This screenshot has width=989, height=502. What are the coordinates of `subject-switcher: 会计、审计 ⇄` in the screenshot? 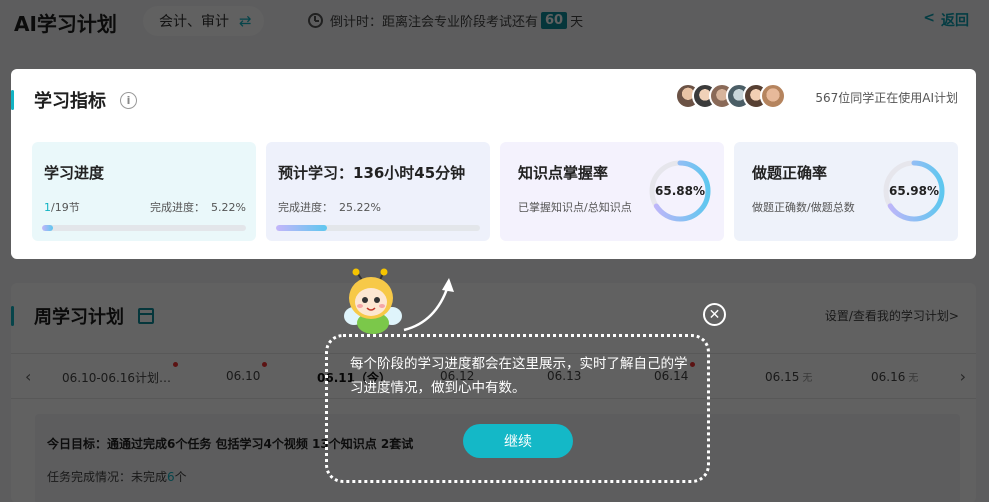 It's located at (203, 21).